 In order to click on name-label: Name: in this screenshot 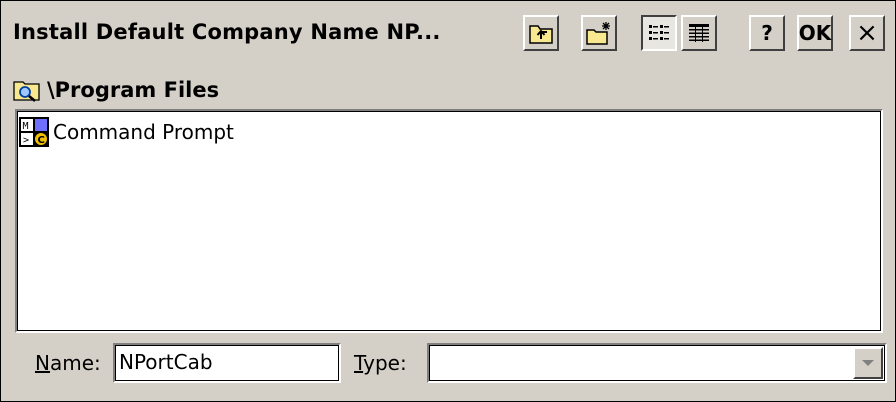, I will do `click(68, 363)`.